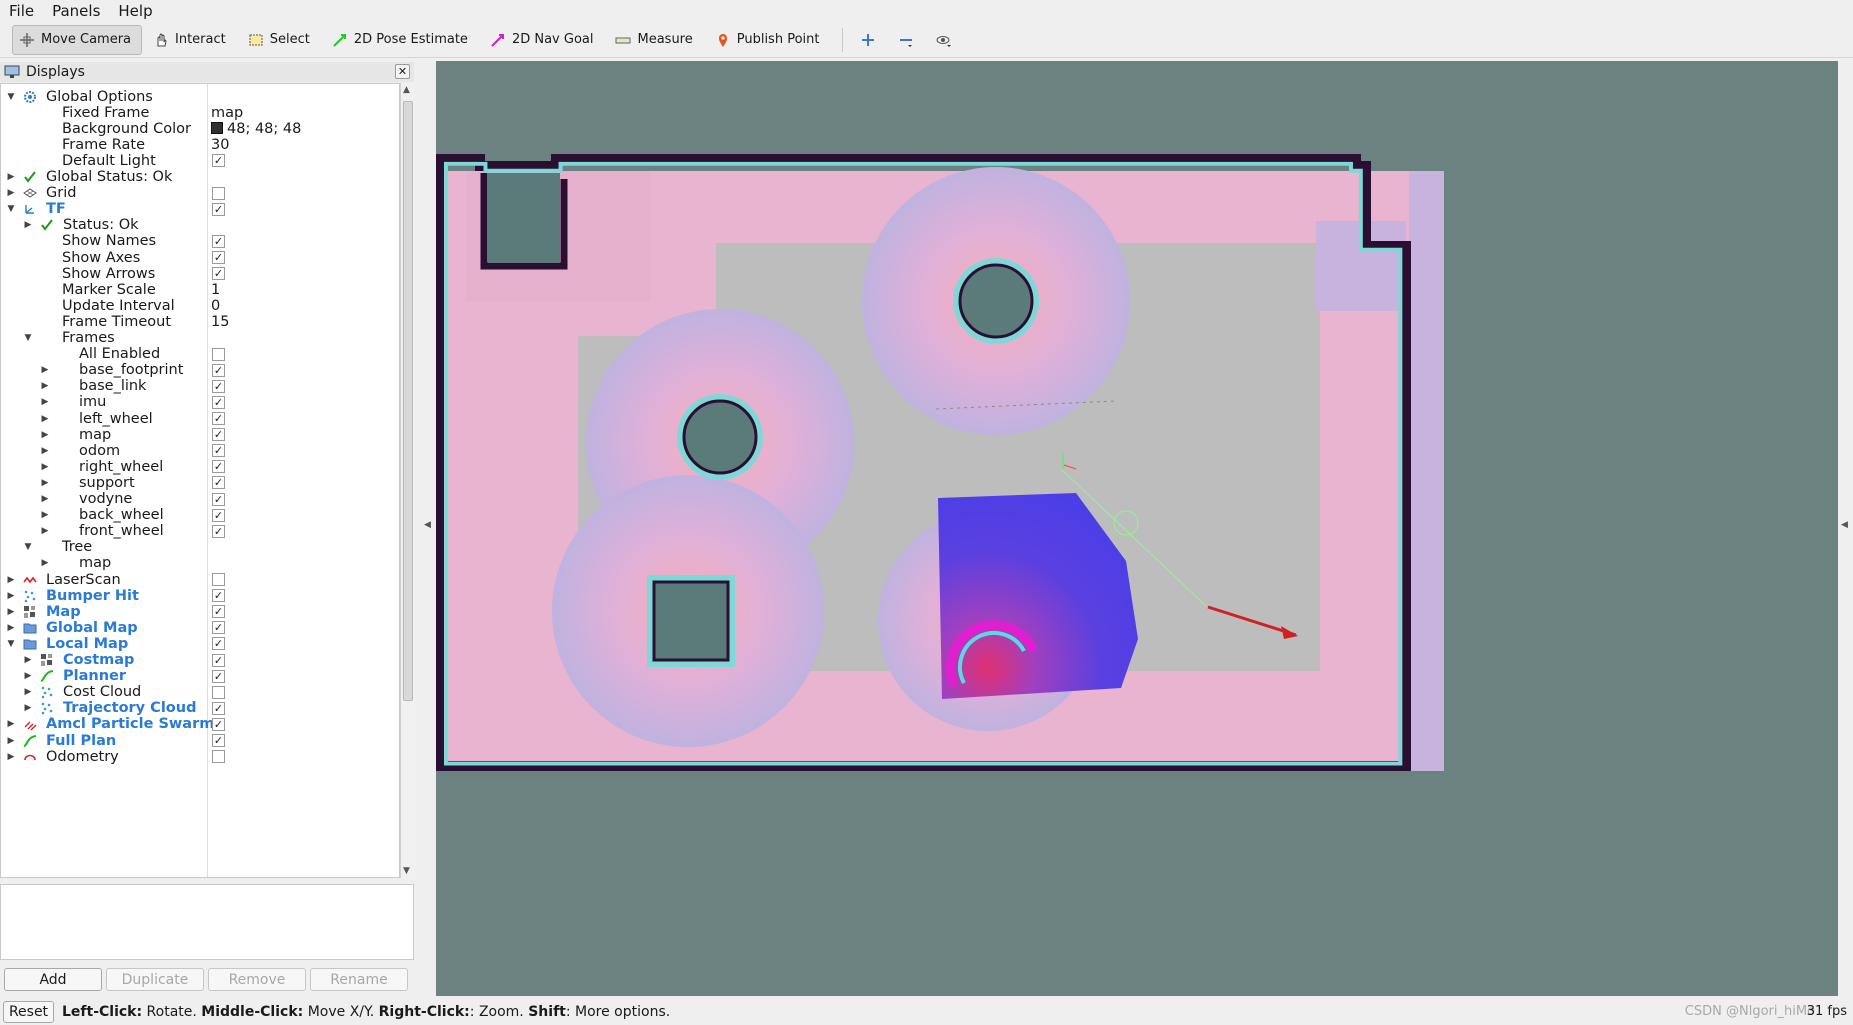 The image size is (1853, 1025). Describe the element at coordinates (227, 113) in the screenshot. I see `tree-row-value: map` at that location.